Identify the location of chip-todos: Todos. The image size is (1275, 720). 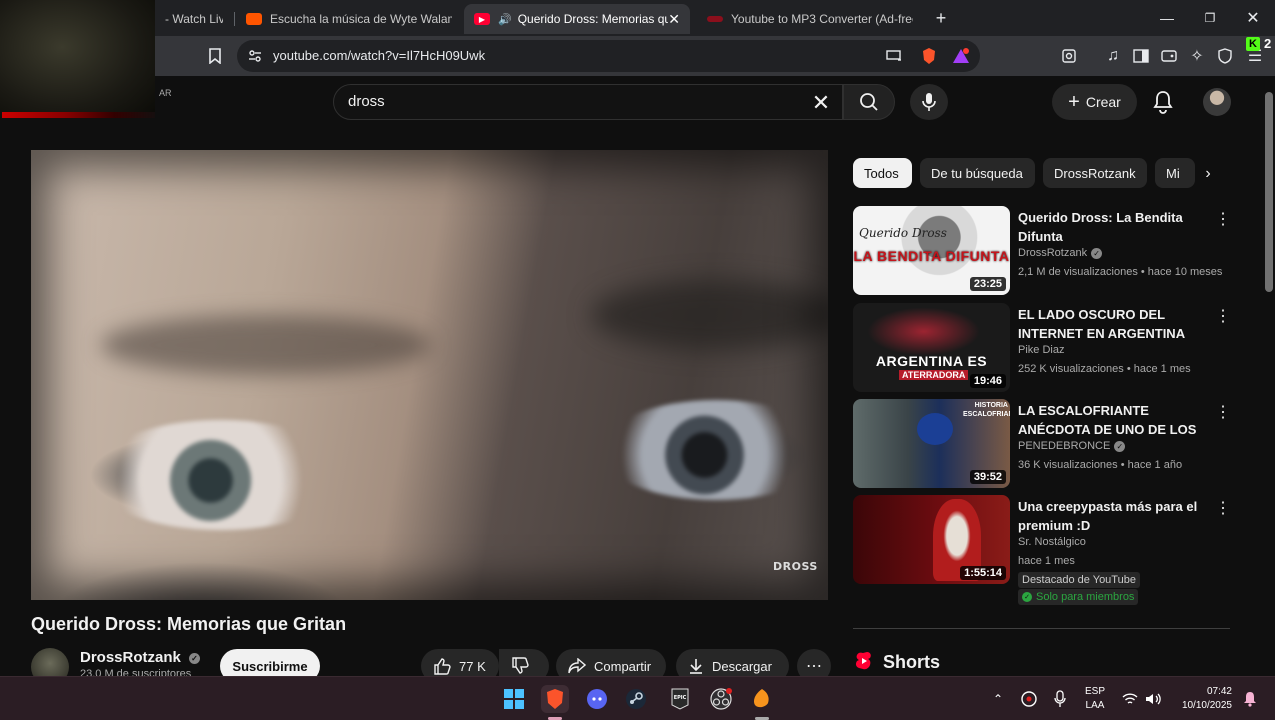
(882, 173).